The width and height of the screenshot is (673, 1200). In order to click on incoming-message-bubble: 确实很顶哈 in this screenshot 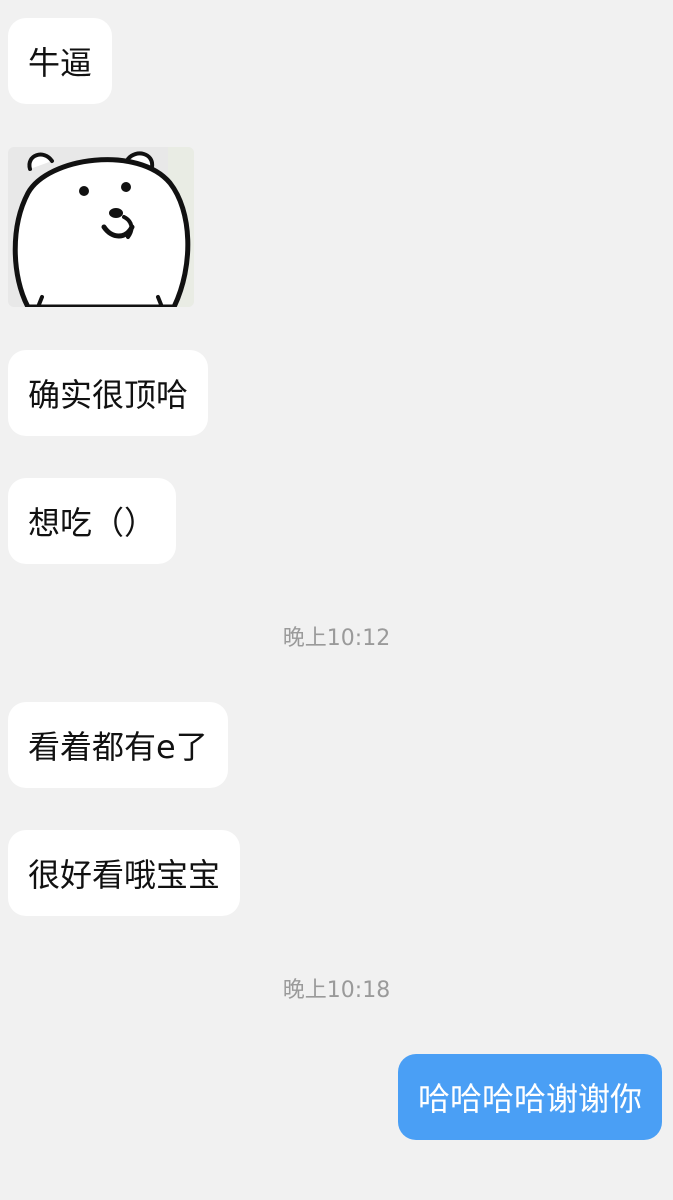, I will do `click(108, 393)`.